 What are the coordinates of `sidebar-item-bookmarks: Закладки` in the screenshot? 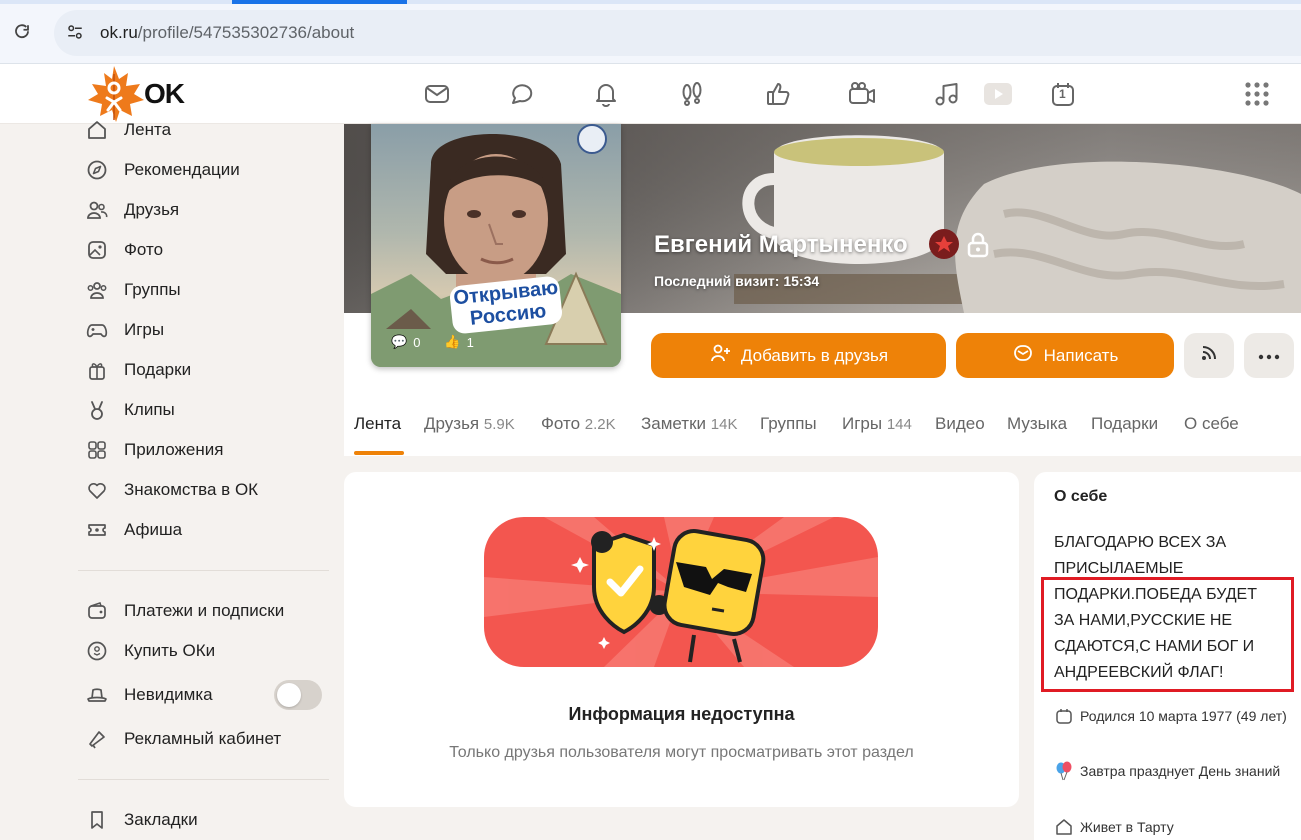 It's located at (141, 820).